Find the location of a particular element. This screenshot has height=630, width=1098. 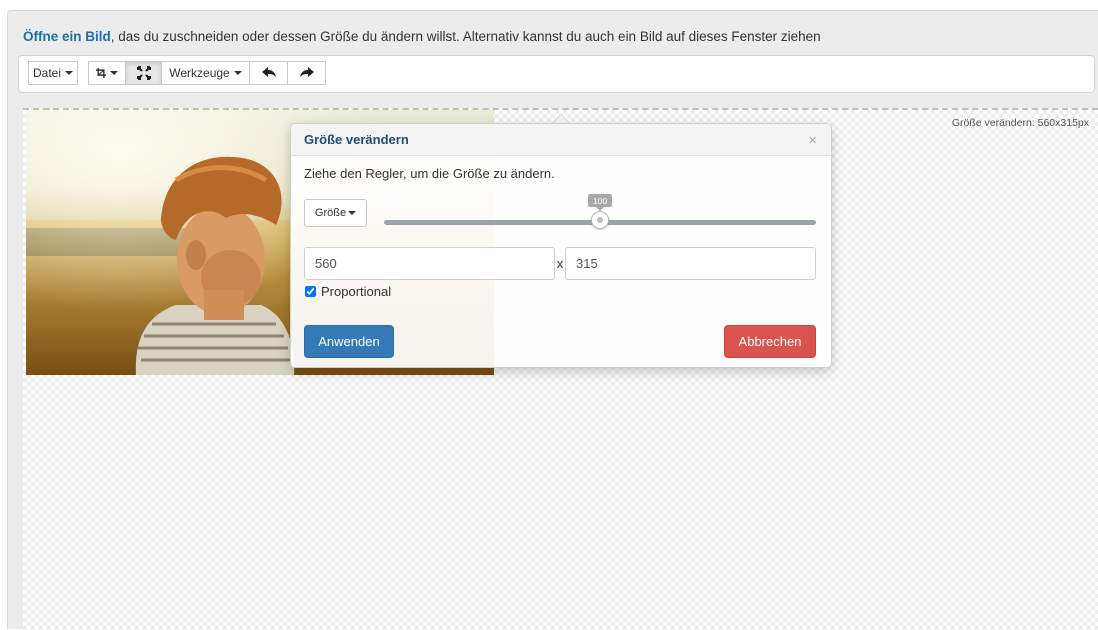

undo-icon is located at coordinates (268, 72).